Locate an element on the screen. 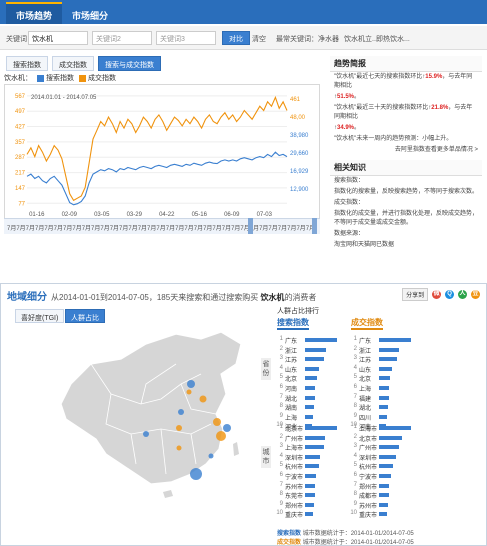 The width and height of the screenshot is (487, 546). bubble-sichuan is located at coordinates (146, 434).